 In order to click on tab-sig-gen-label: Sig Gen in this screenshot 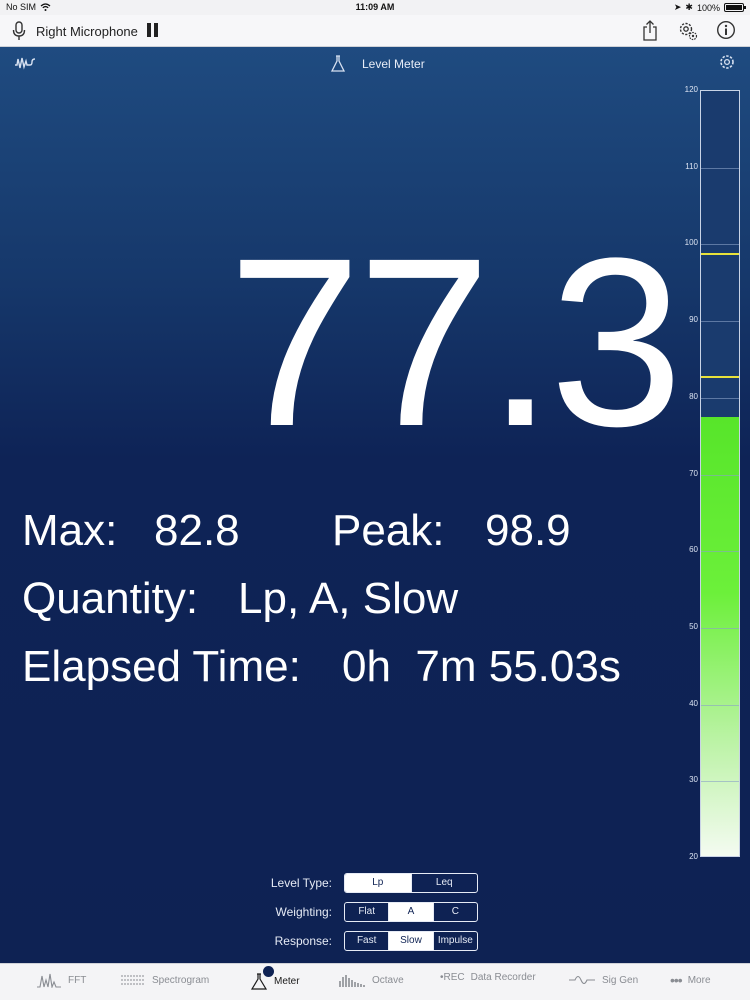, I will do `click(620, 980)`.